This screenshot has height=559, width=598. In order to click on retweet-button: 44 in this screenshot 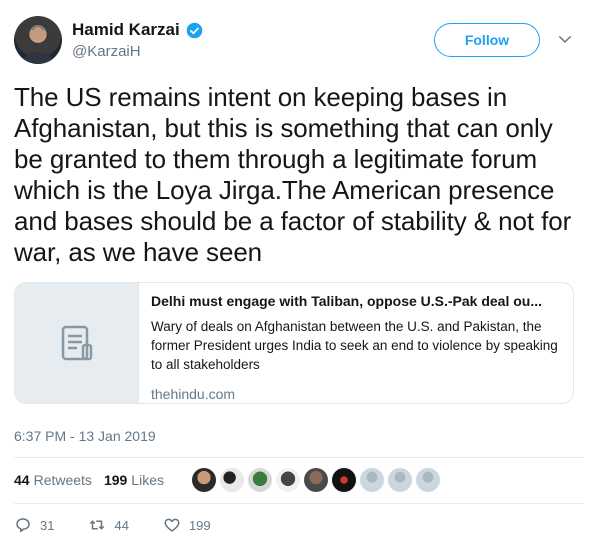, I will do `click(108, 525)`.